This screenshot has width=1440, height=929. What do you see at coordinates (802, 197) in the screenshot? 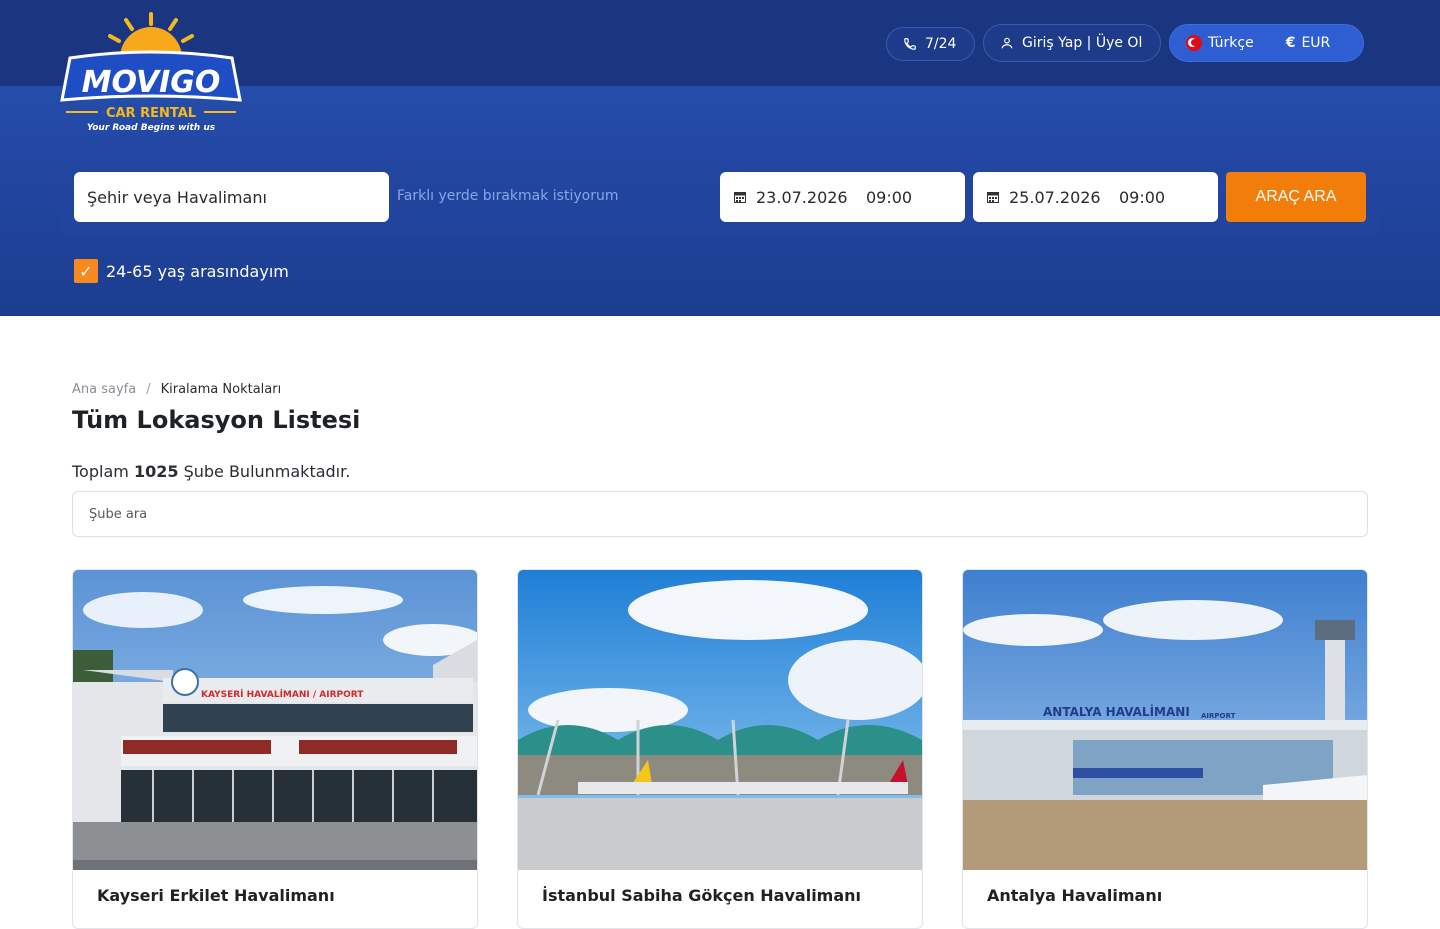
I see `pickup-date: 23.07.2026` at bounding box center [802, 197].